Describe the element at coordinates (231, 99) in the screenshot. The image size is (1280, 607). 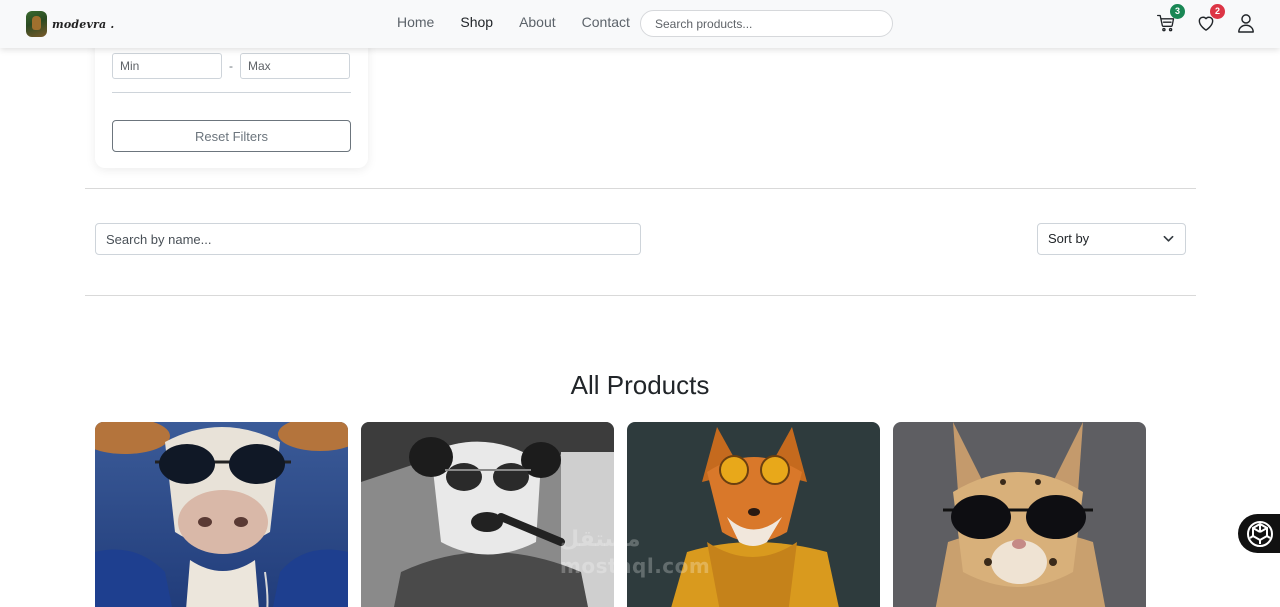
I see `price-filter-card: - Reset Filters` at that location.